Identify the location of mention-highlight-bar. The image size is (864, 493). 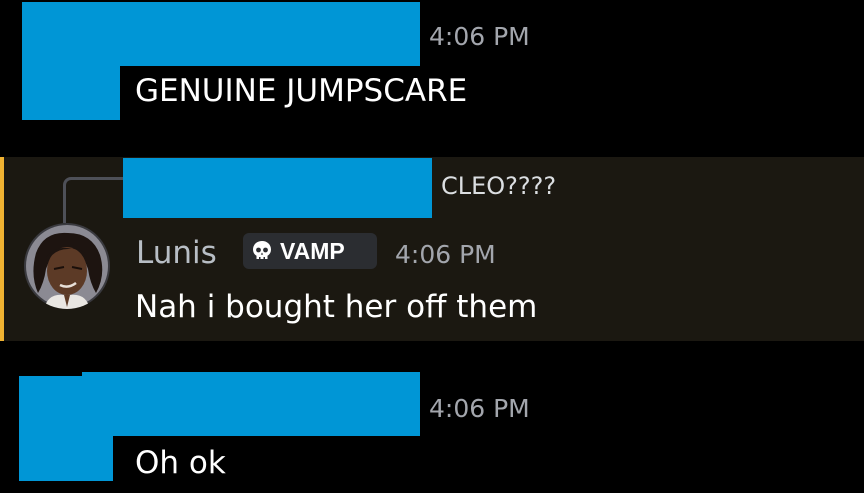
(2, 249).